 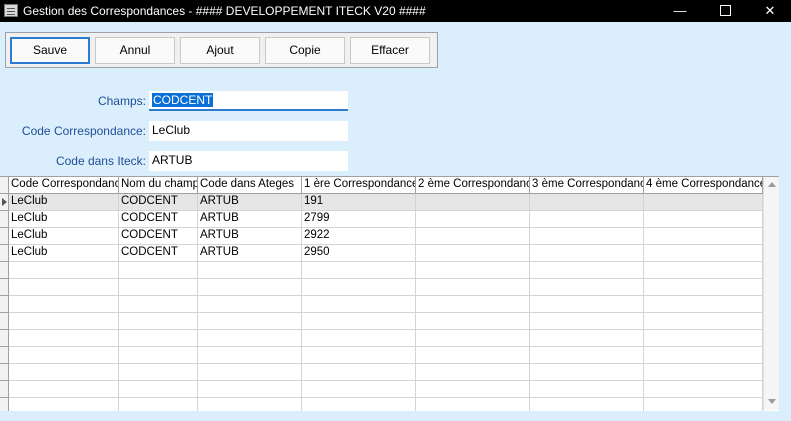 I want to click on maximize-button, so click(x=725, y=11).